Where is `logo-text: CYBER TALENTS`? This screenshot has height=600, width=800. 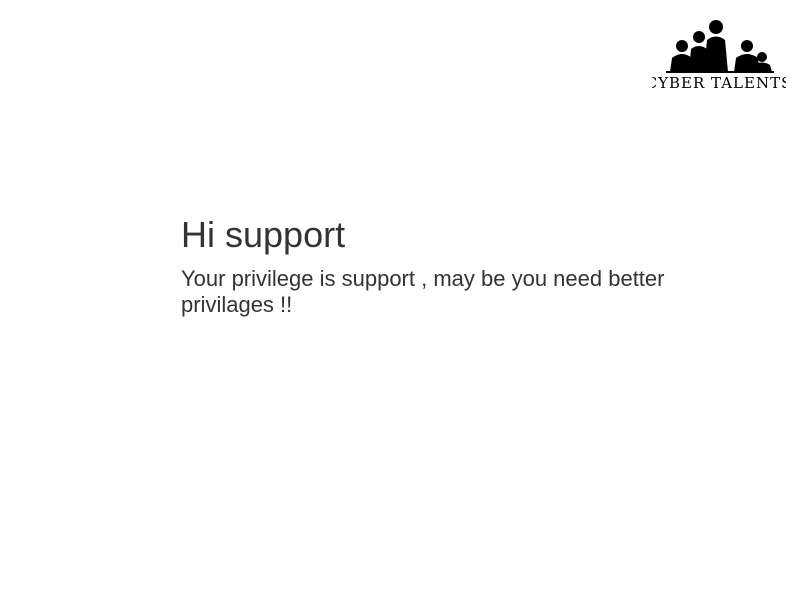
logo-text: CYBER TALENTS is located at coordinates (719, 83).